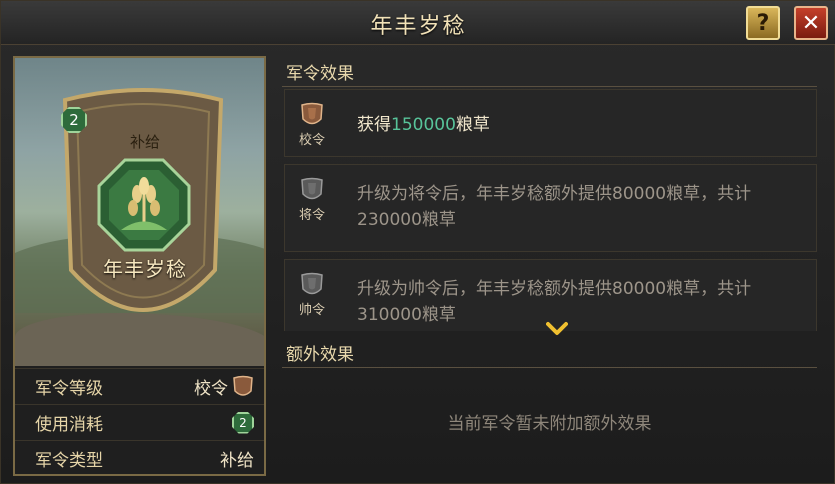 The image size is (835, 484). What do you see at coordinates (139, 458) in the screenshot?
I see `info-row-order-type: 军令类型 补给` at bounding box center [139, 458].